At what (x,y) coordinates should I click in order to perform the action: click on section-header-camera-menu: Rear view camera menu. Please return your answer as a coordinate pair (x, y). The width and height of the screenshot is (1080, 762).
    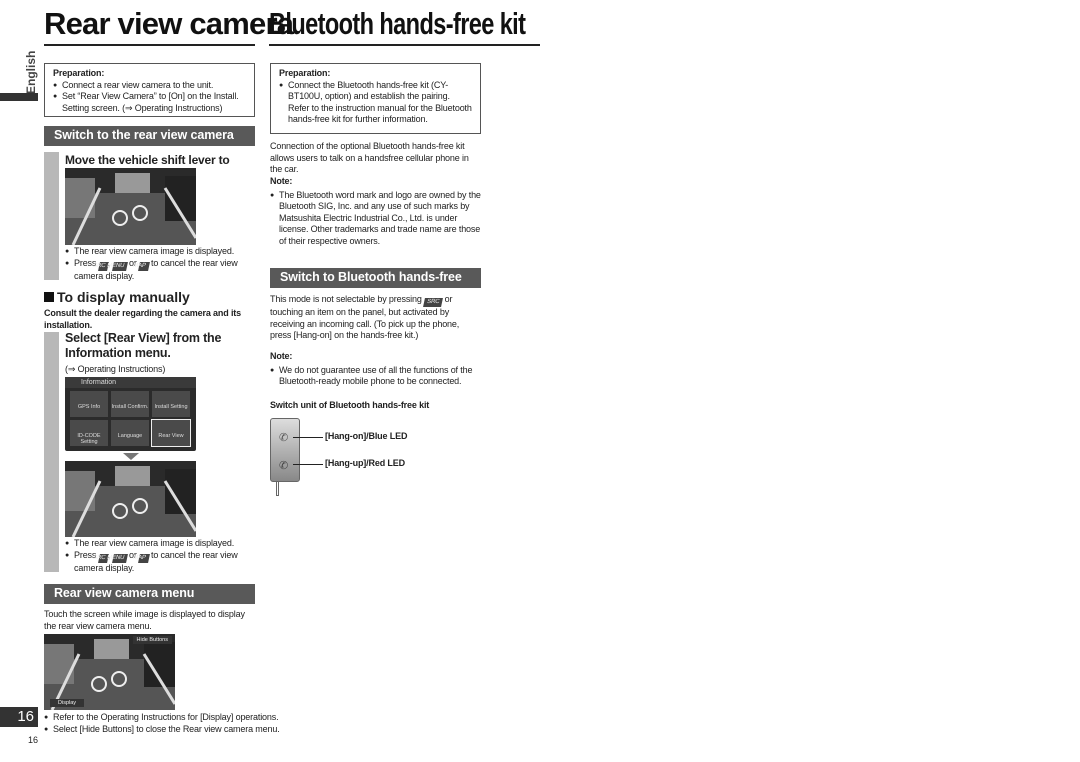
    Looking at the image, I should click on (149, 594).